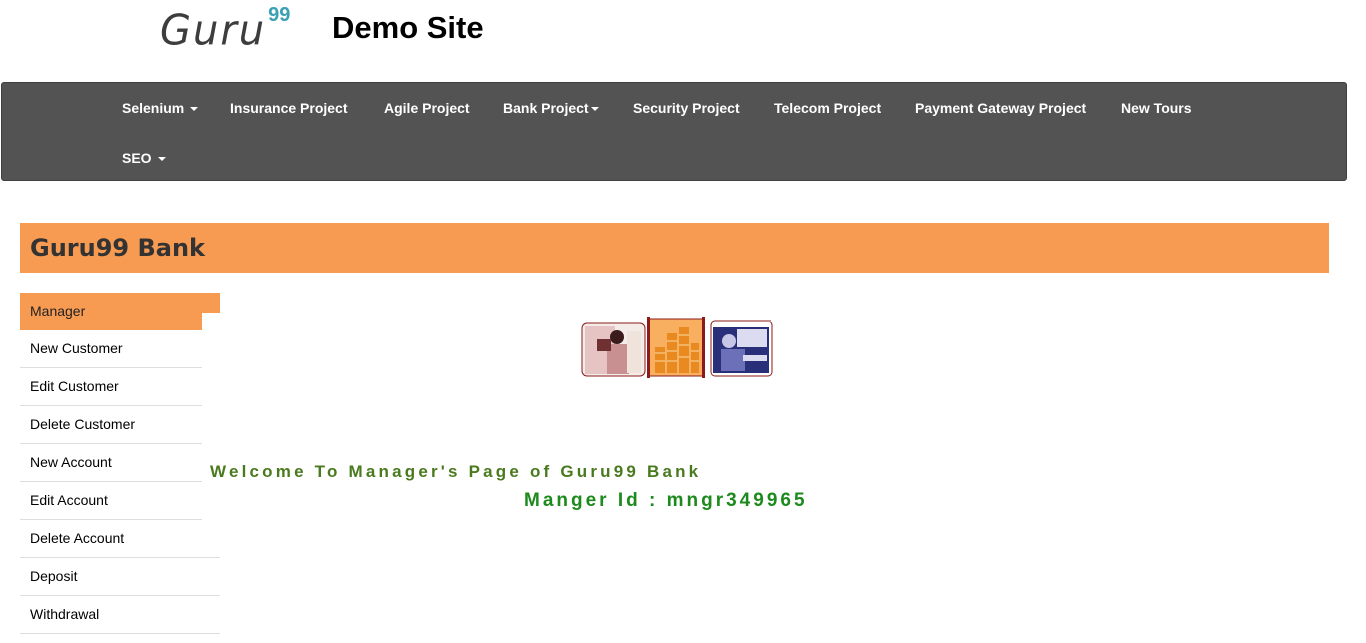  What do you see at coordinates (1000, 108) in the screenshot?
I see `nav-payment-gateway-project: Payment Gateway Project` at bounding box center [1000, 108].